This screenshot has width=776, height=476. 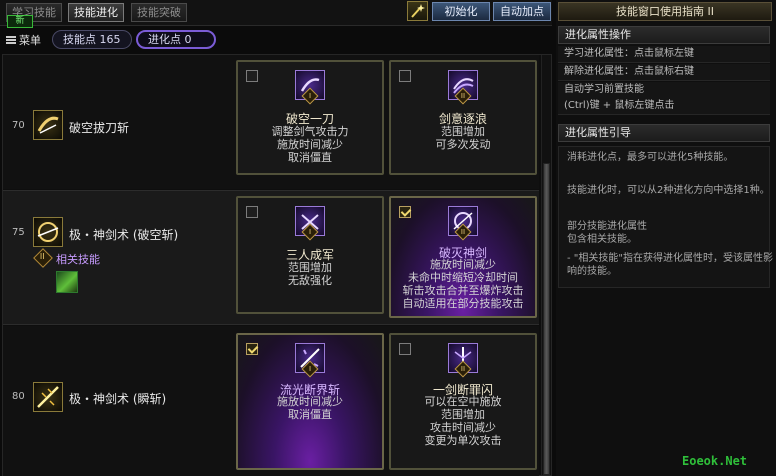 What do you see at coordinates (43, 258) in the screenshot?
I see `related-badge-icon: II` at bounding box center [43, 258].